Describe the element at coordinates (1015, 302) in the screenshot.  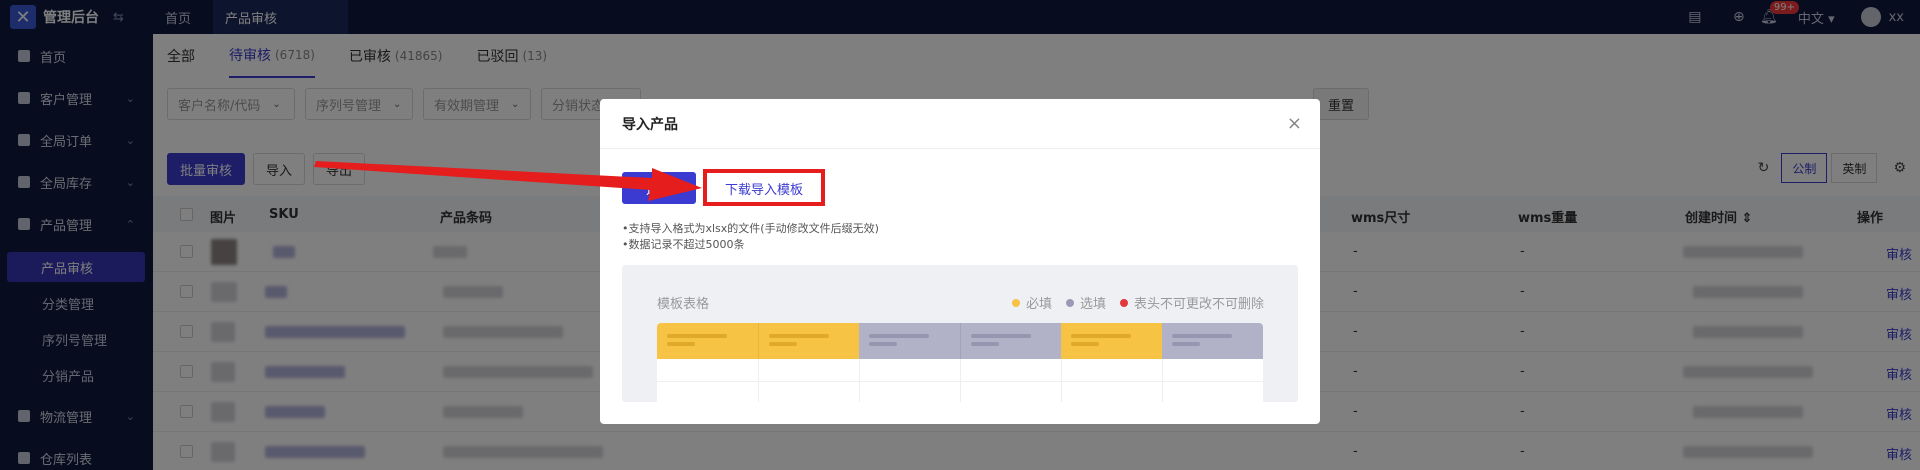
I see `required-dot-icon` at that location.